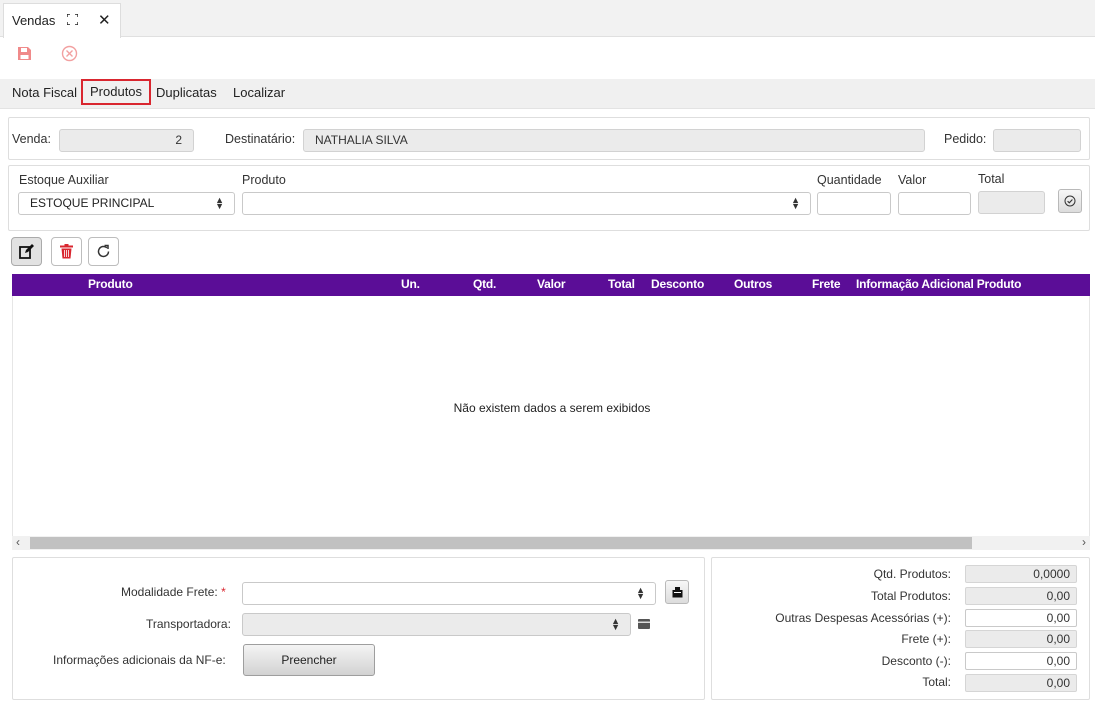 Image resolution: width=1095 pixels, height=704 pixels. Describe the element at coordinates (991, 179) in the screenshot. I see `total-label: Total` at that location.